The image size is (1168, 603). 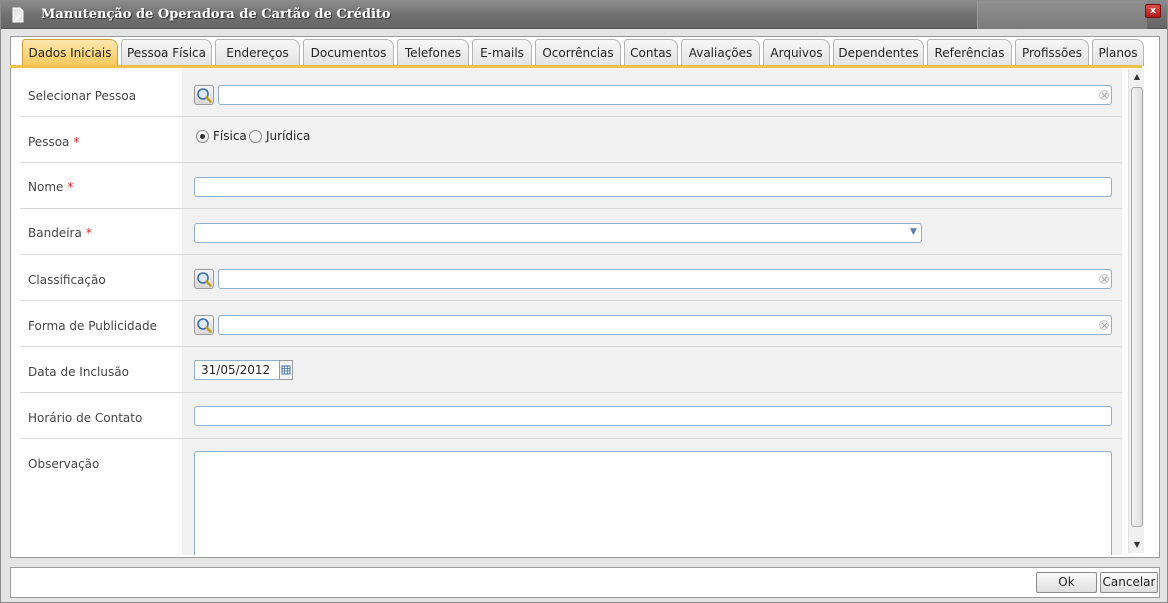 I want to click on scroll-up-icon: ▲, so click(x=1137, y=77).